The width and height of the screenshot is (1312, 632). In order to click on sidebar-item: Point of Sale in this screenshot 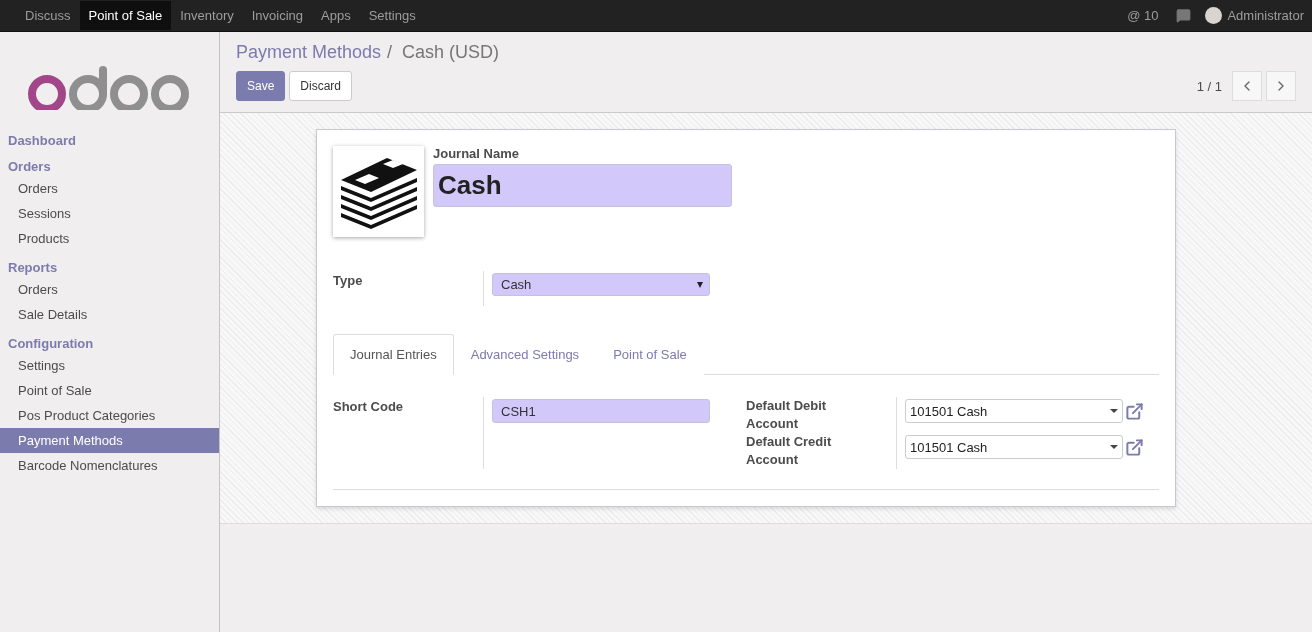, I will do `click(109, 390)`.